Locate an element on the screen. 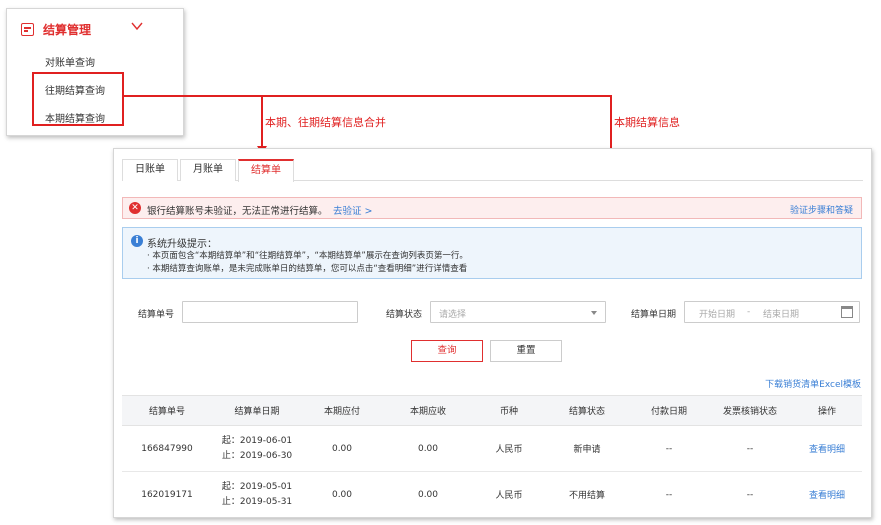  start-date-placeholder: 开始日期 is located at coordinates (717, 315).